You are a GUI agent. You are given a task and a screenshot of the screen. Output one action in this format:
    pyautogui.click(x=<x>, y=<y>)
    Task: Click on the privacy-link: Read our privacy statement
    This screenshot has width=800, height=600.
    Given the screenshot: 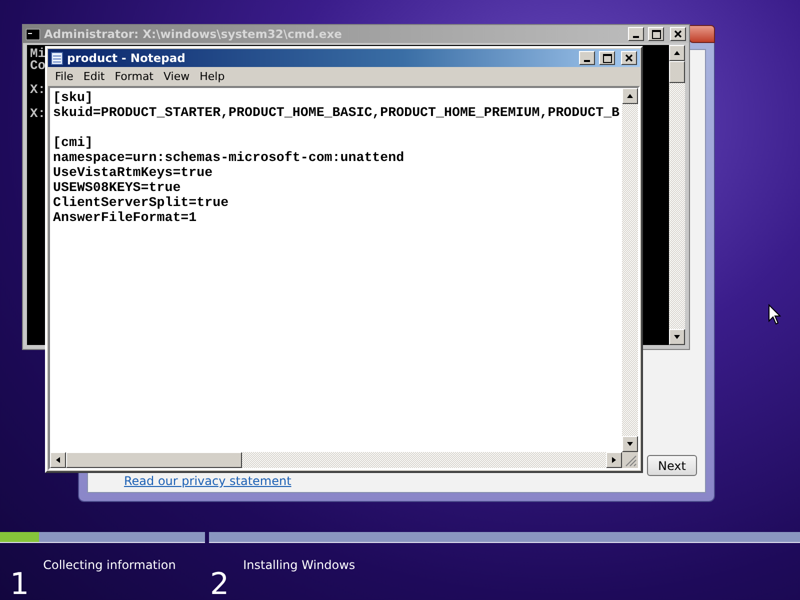 What is the action you would take?
    pyautogui.click(x=208, y=481)
    